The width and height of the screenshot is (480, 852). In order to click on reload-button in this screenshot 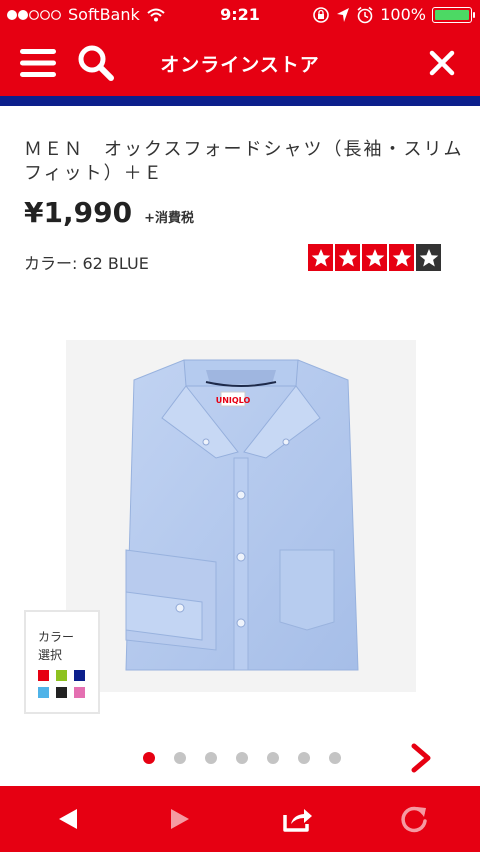, I will do `click(414, 819)`.